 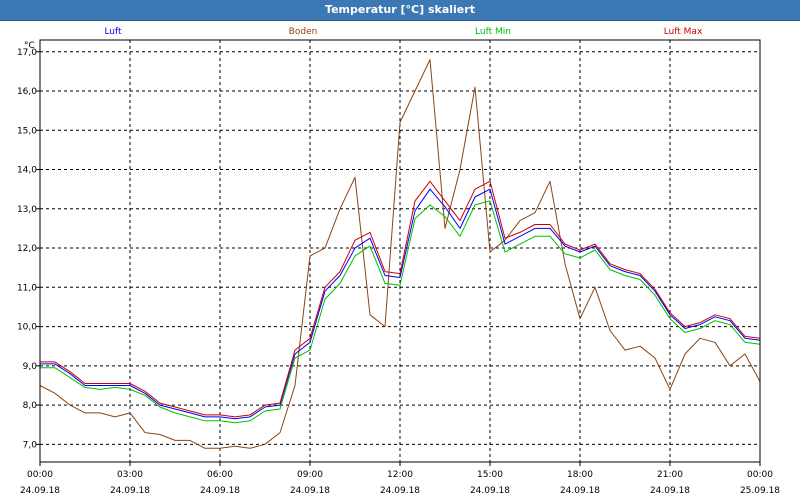 What do you see at coordinates (113, 32) in the screenshot?
I see `legend-entry-0: Luft` at bounding box center [113, 32].